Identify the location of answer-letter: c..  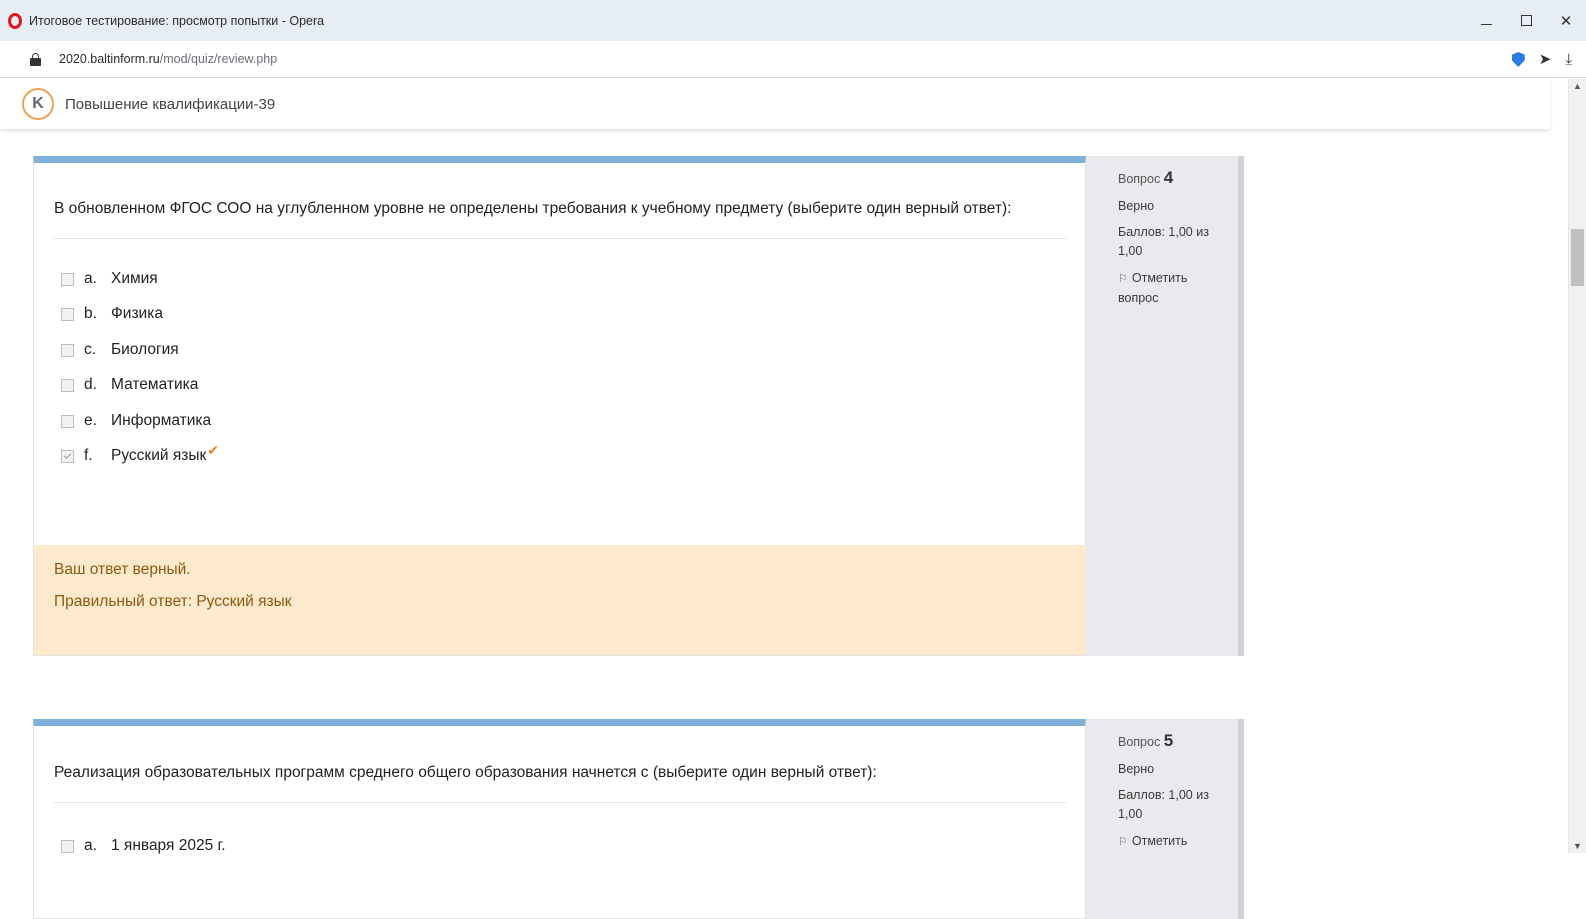
(90, 349).